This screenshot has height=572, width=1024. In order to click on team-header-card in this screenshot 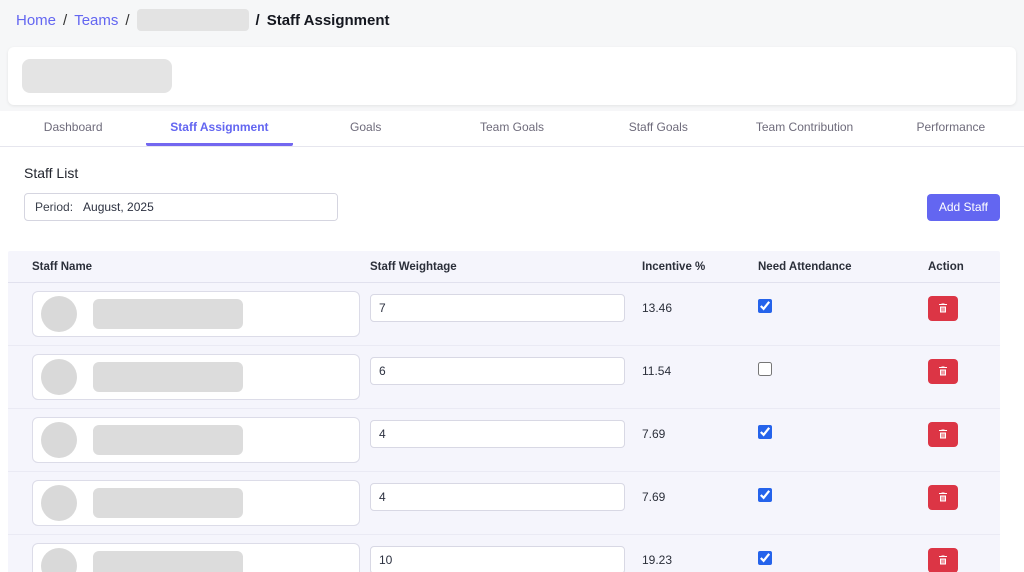, I will do `click(512, 76)`.